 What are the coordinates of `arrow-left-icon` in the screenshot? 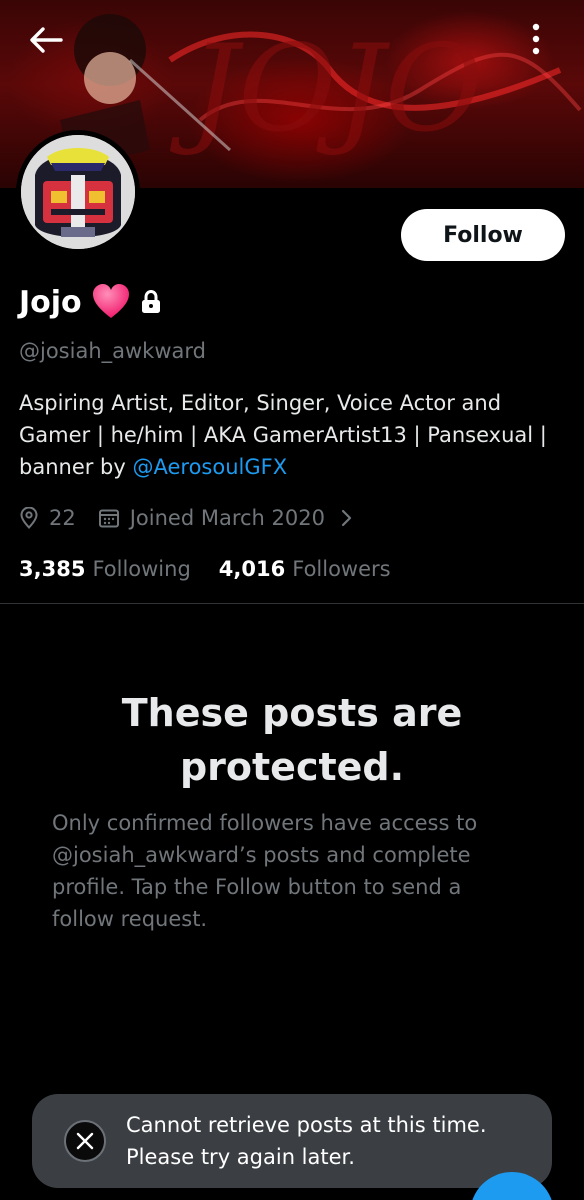 It's located at (46, 40).